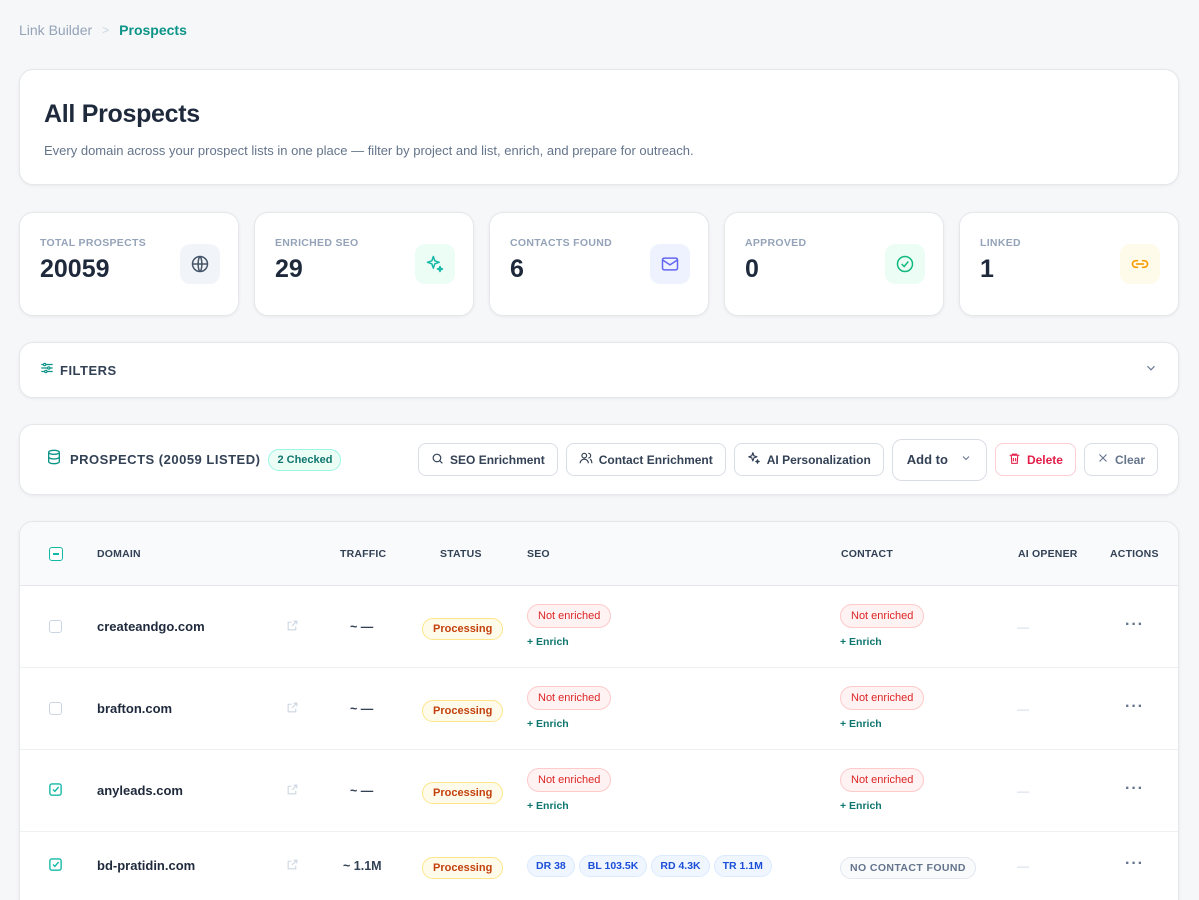 The image size is (1199, 900). Describe the element at coordinates (1044, 459) in the screenshot. I see `delete-label: Delete` at that location.